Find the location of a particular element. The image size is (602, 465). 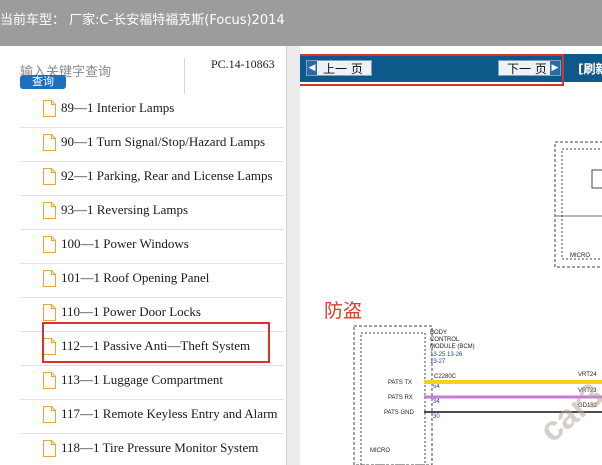

pin-number-34: 34 is located at coordinates (436, 402).